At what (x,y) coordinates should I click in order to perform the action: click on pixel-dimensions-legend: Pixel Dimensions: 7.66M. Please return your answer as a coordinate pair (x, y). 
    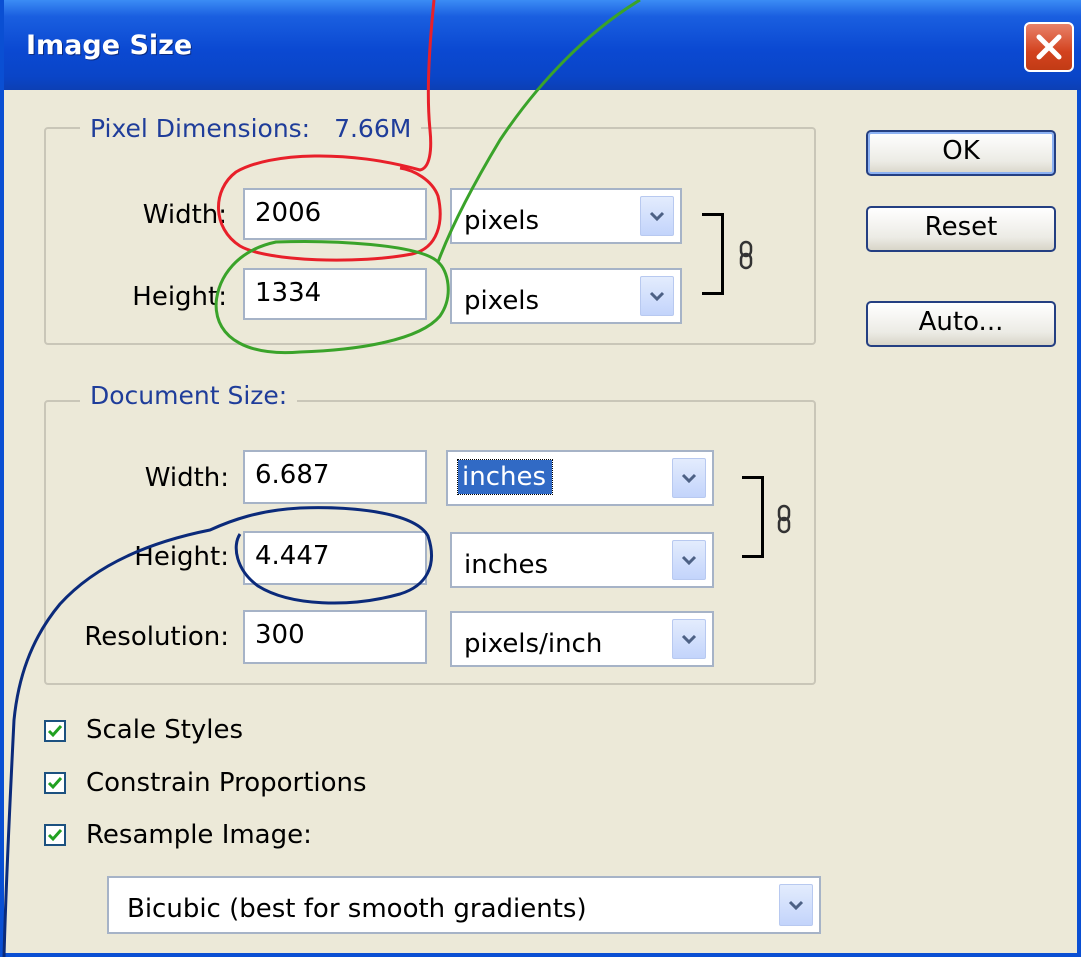
    Looking at the image, I should click on (251, 128).